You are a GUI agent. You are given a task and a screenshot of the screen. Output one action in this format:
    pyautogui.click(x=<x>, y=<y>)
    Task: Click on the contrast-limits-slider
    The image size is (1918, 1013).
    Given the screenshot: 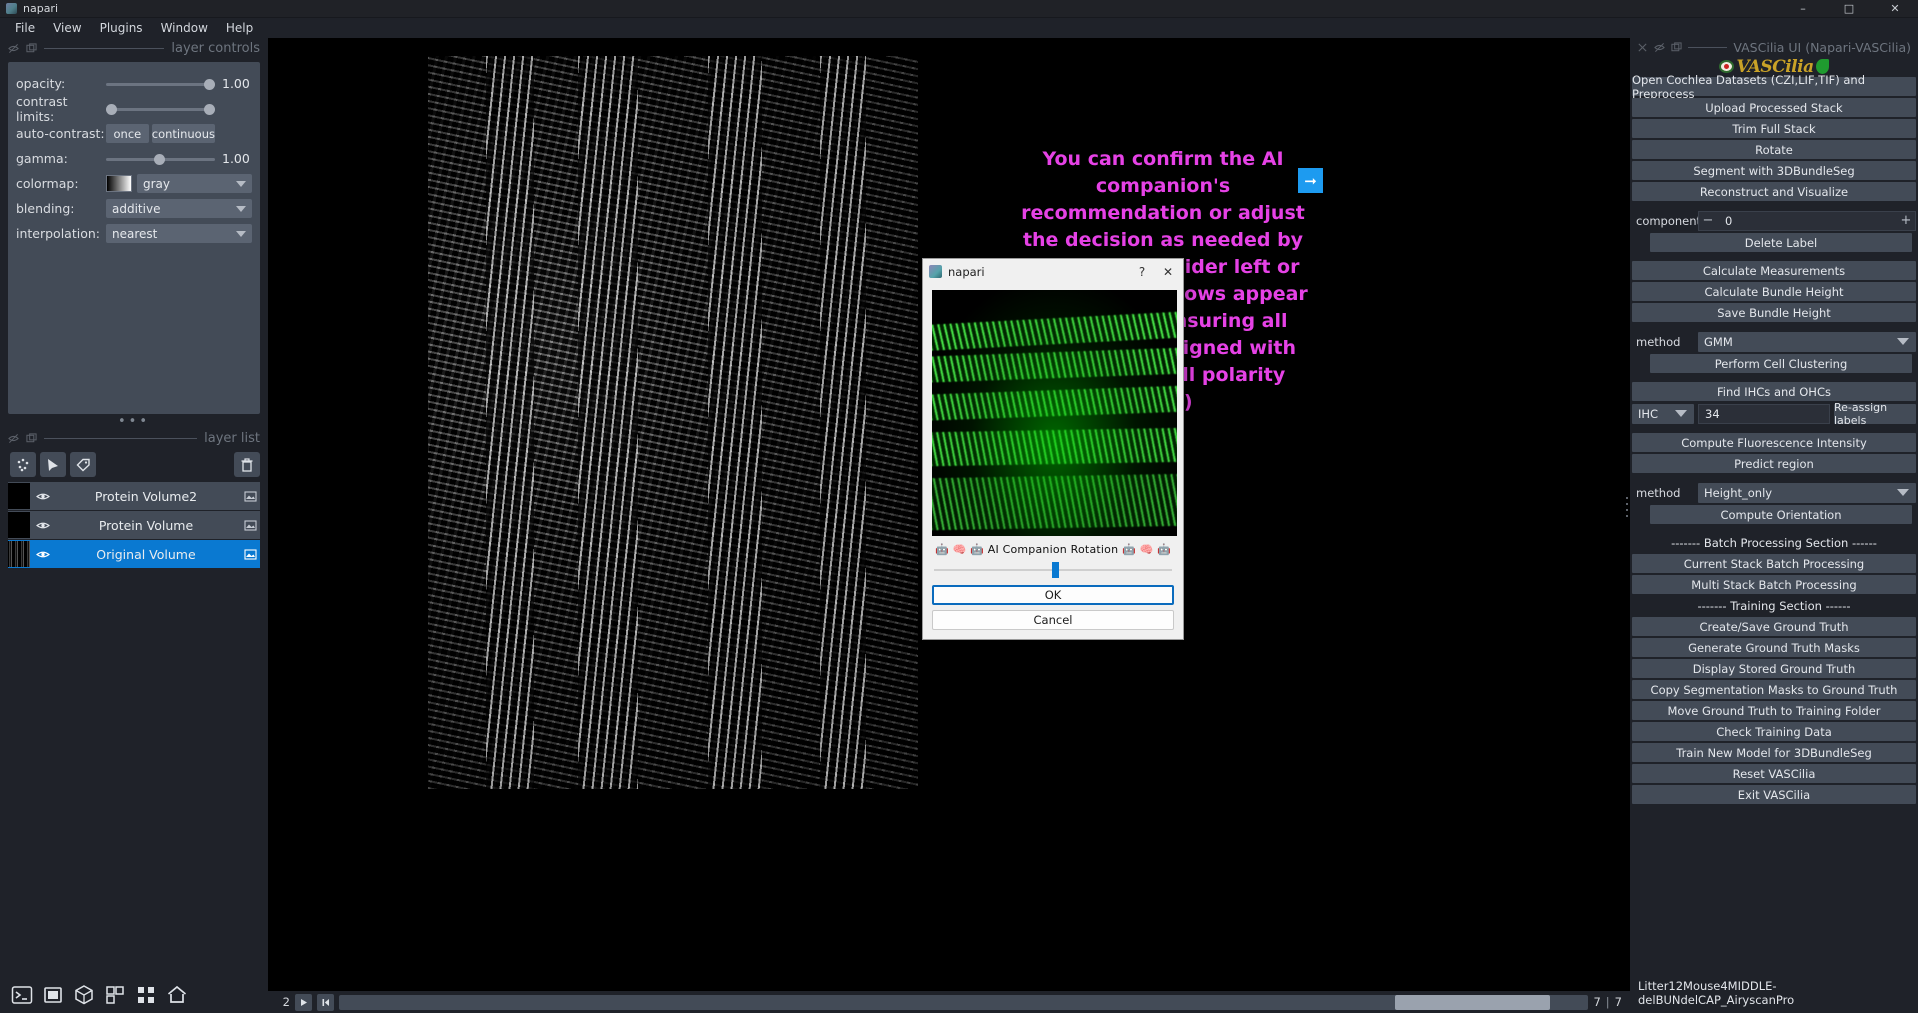 What is the action you would take?
    pyautogui.click(x=160, y=109)
    